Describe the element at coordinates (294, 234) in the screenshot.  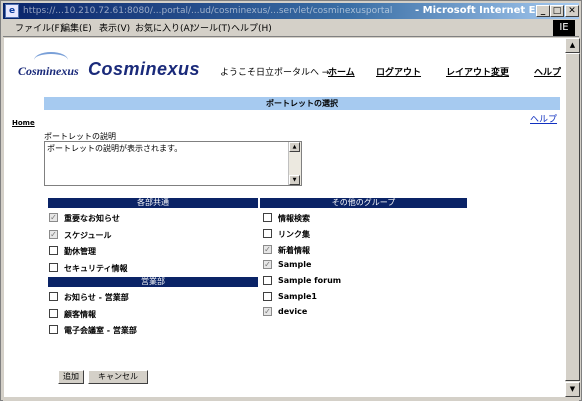
I see `checkbox-label: リンク集` at that location.